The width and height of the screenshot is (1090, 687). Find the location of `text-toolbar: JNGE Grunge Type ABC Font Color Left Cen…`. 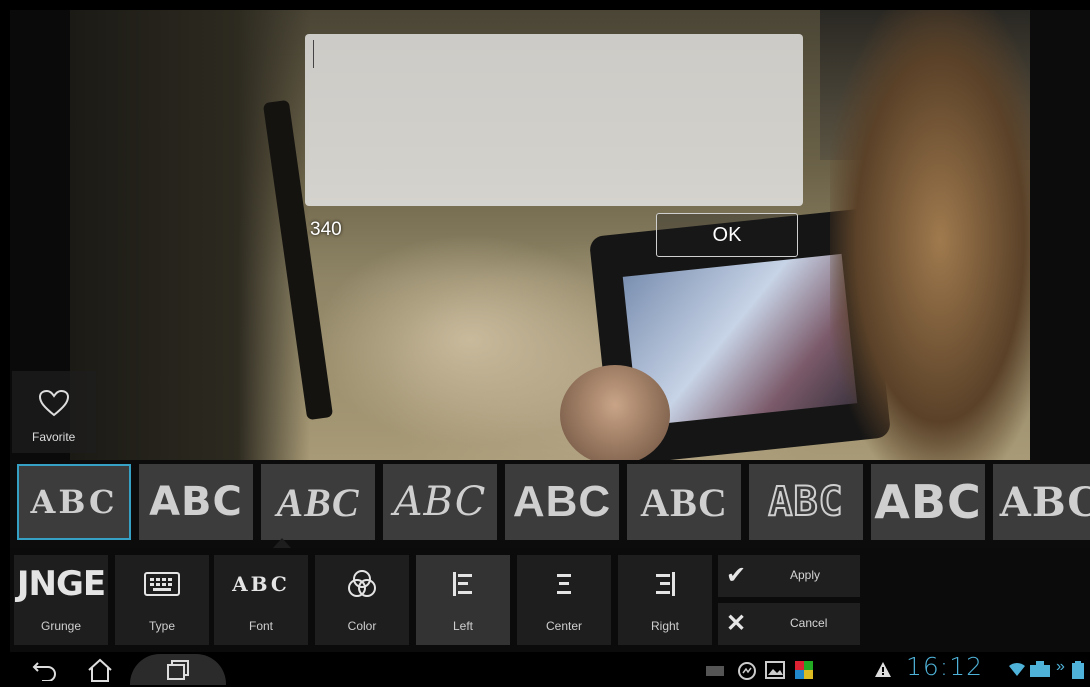

text-toolbar: JNGE Grunge Type ABC Font Color Left Cen… is located at coordinates (550, 600).